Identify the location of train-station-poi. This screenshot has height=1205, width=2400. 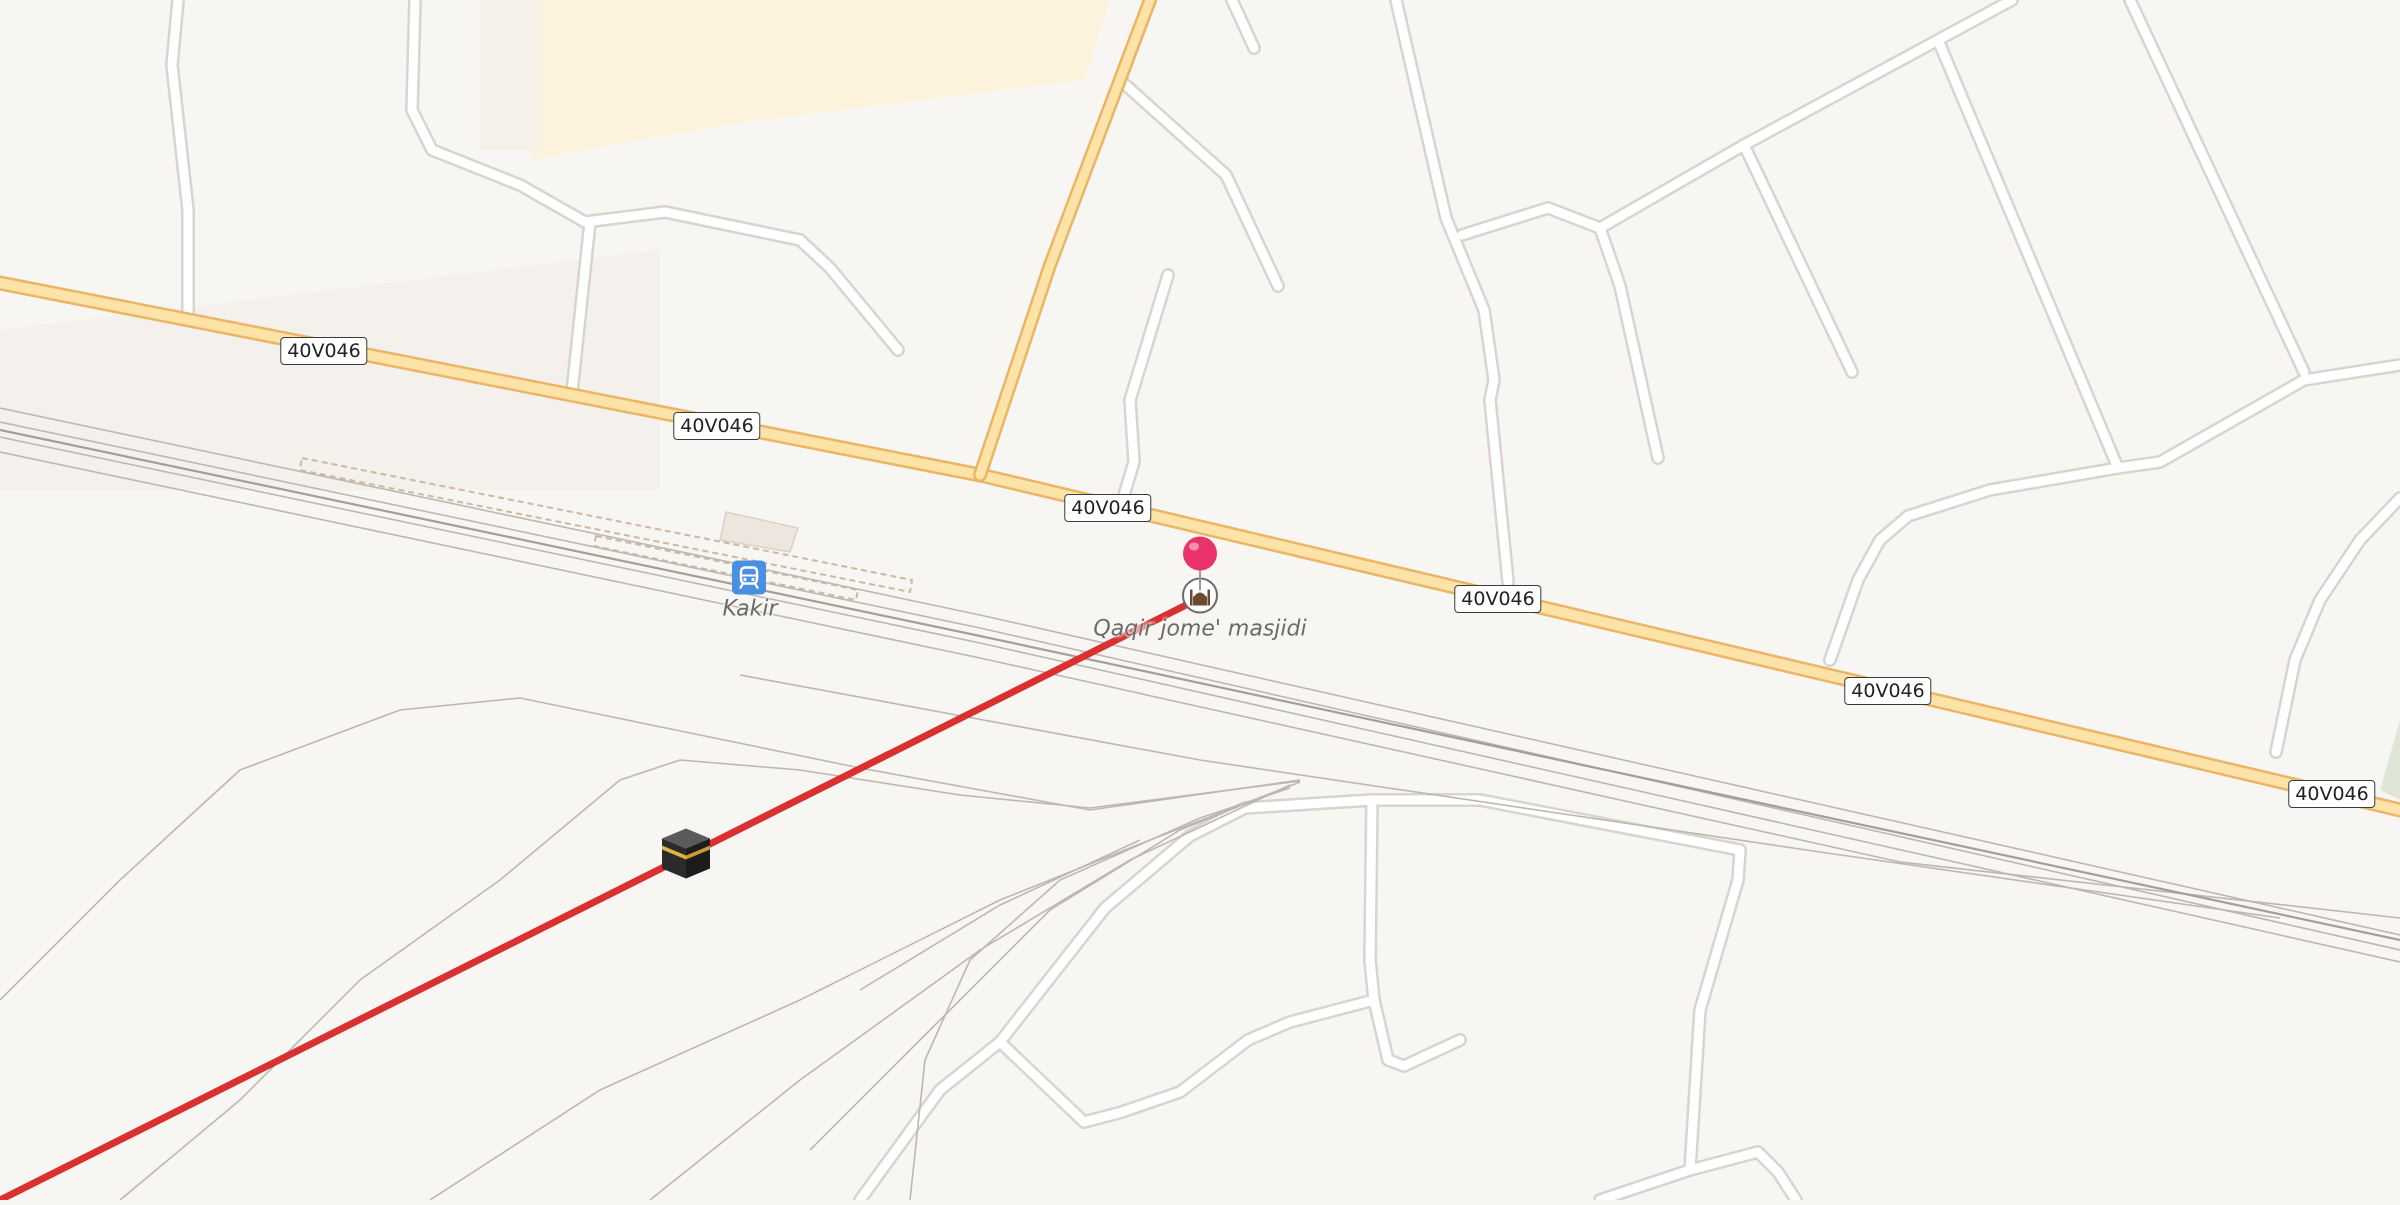
(749, 580).